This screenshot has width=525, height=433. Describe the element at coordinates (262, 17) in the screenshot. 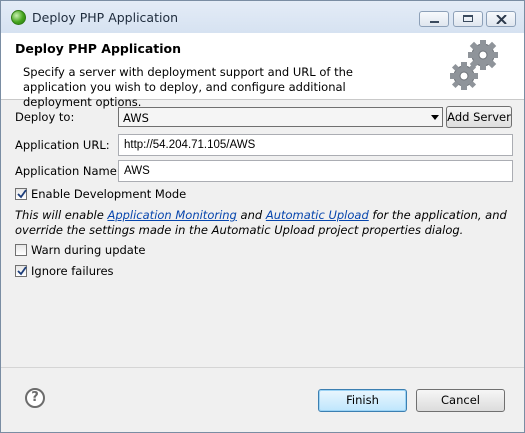

I see `title-bar: Deploy PHP Application` at that location.